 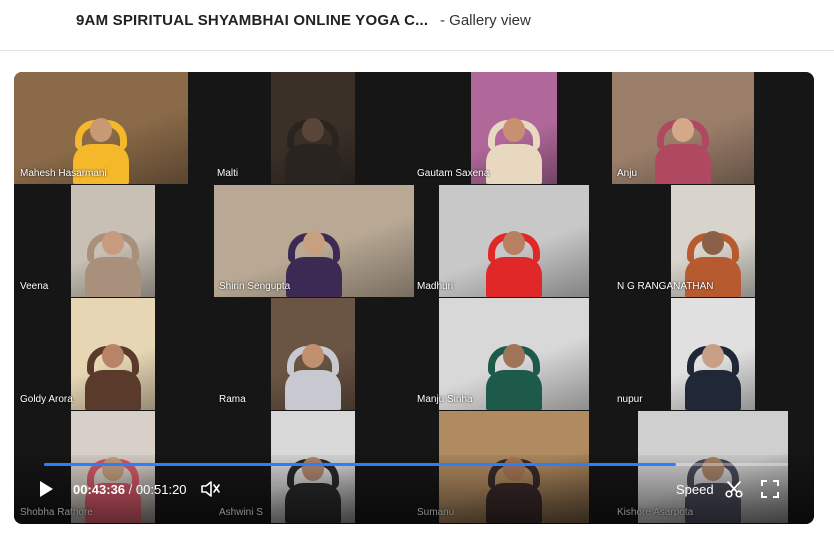 I want to click on player-controls: 00:43:36 / 00:51:20 Speed, so click(x=414, y=489).